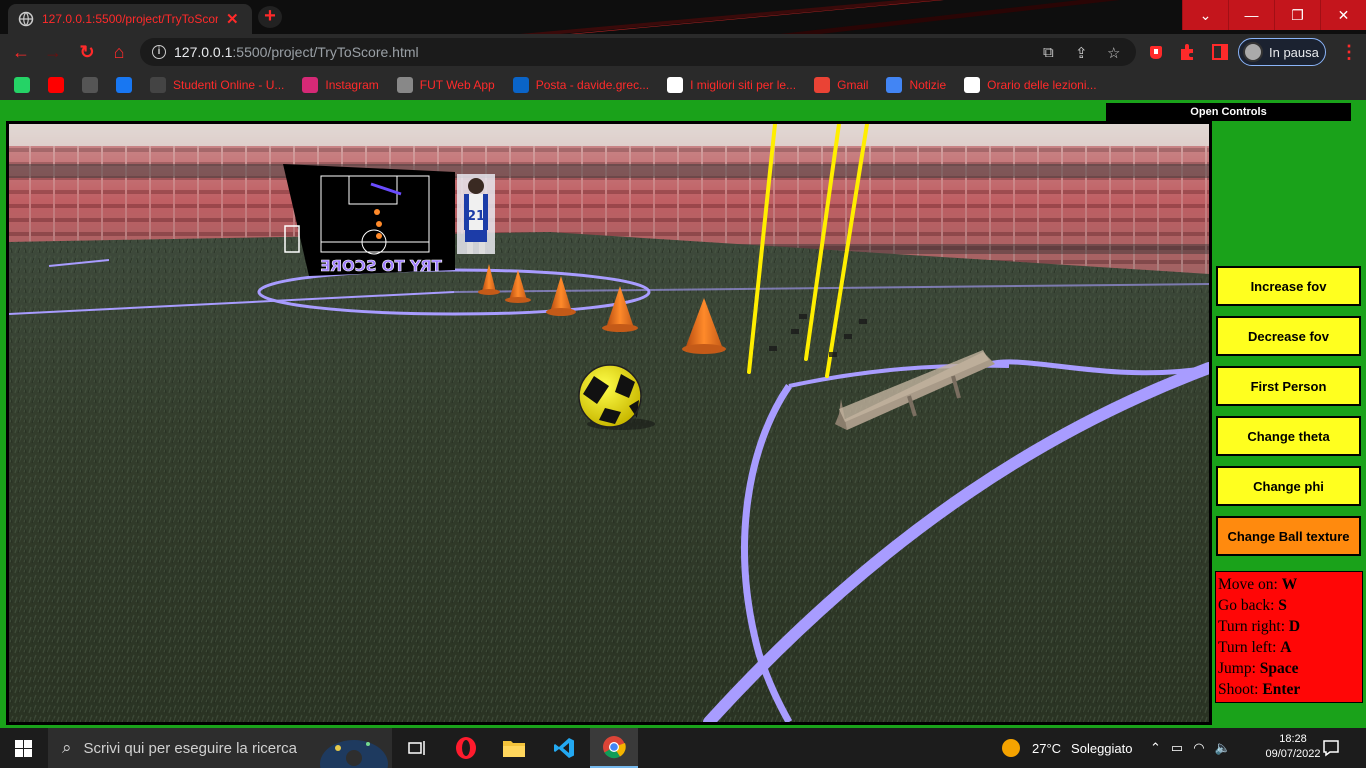 This screenshot has width=1366, height=768. I want to click on change-ball-texture-button: Change Ball texture, so click(1288, 536).